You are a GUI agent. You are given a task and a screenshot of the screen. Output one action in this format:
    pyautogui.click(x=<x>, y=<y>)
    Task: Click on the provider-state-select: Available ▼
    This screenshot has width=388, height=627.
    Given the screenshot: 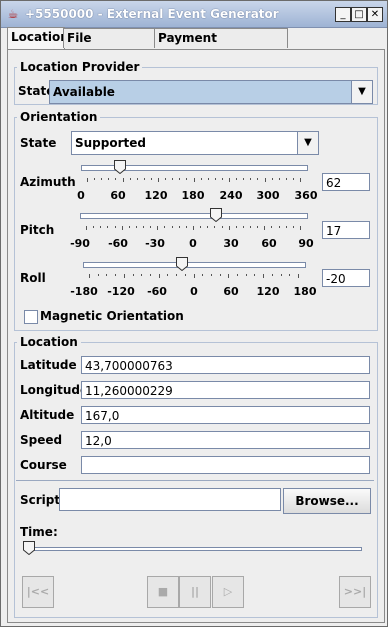 What is the action you would take?
    pyautogui.click(x=211, y=92)
    